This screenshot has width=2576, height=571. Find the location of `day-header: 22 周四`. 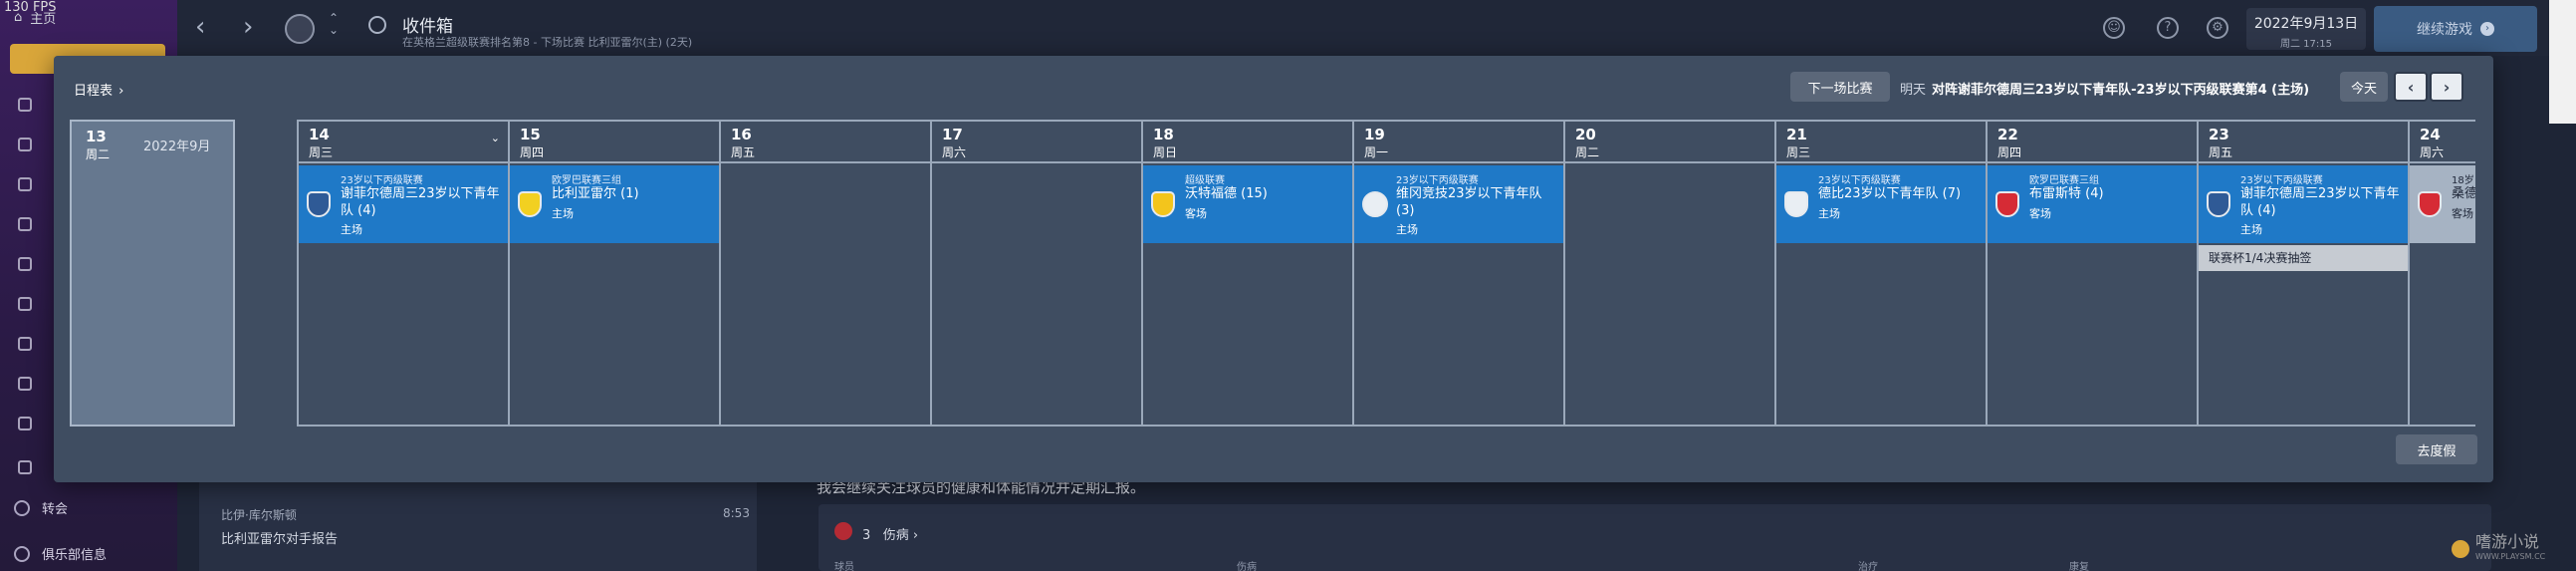

day-header: 22 周四 is located at coordinates (2092, 142).